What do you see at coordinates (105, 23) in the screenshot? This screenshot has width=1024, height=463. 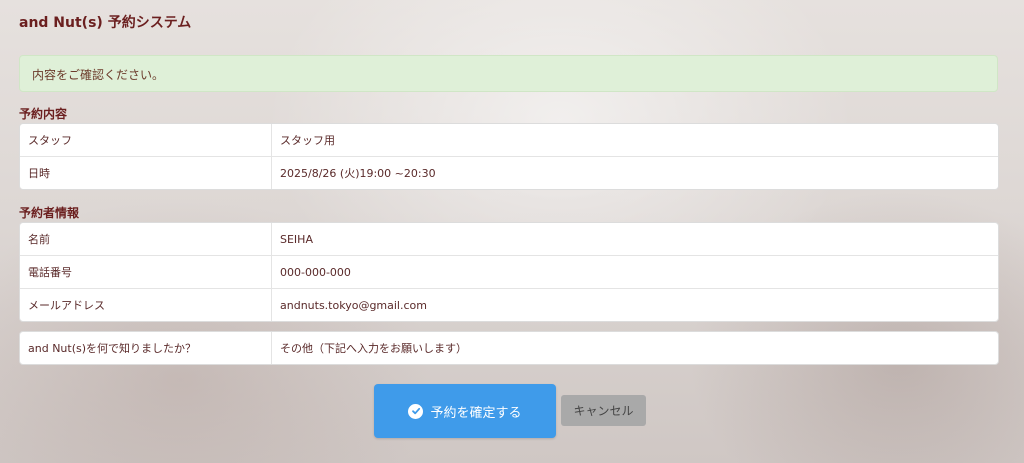 I see `app-title: and Nut(s) 予約システム` at bounding box center [105, 23].